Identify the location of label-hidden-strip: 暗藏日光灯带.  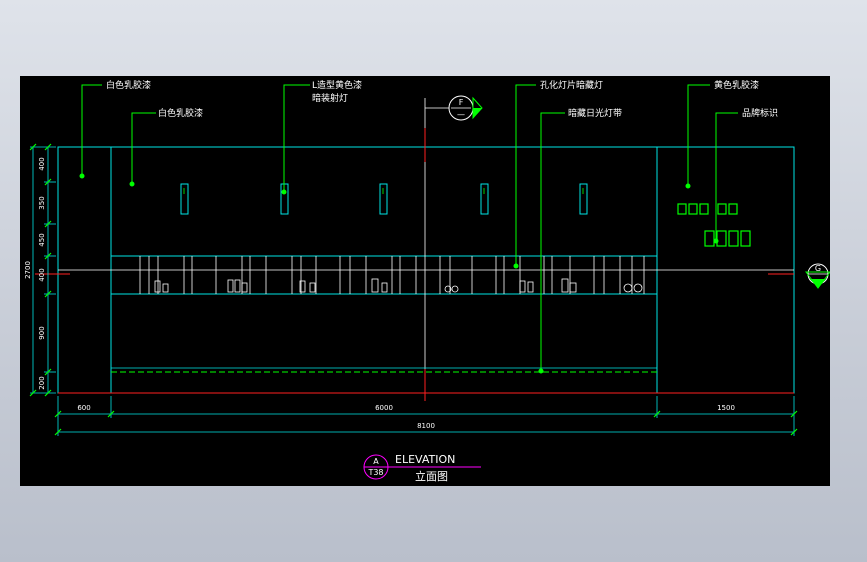
(595, 113).